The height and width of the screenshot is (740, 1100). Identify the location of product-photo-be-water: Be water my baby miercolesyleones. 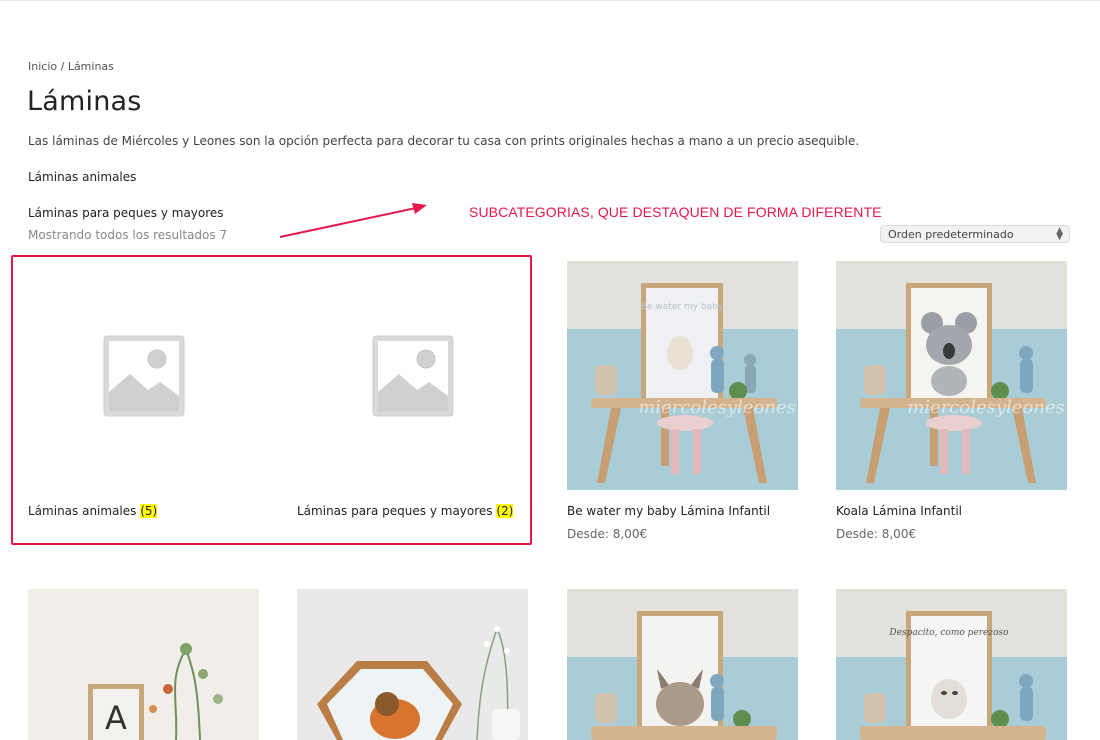
(682, 375).